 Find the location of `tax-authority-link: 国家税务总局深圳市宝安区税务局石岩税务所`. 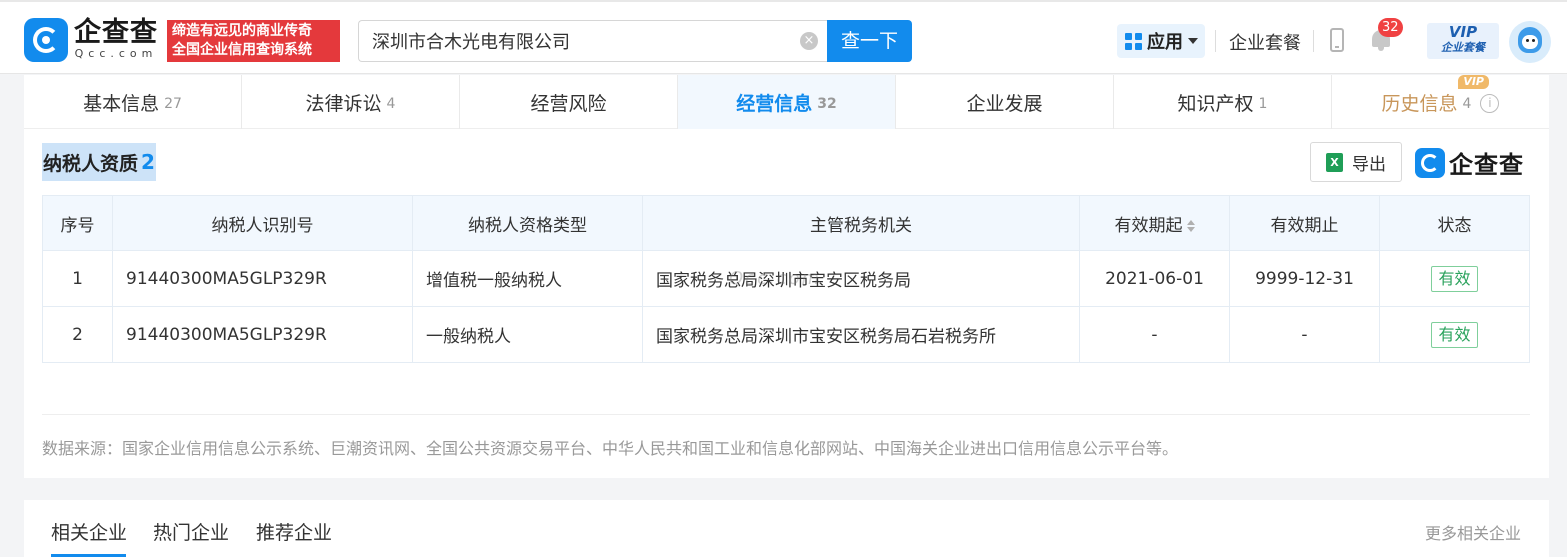

tax-authority-link: 国家税务总局深圳市宝安区税务局石岩税务所 is located at coordinates (861, 334).